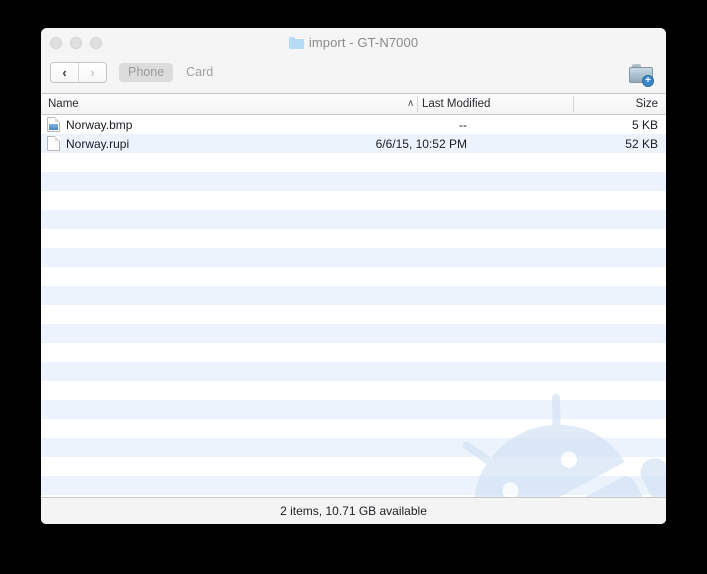 This screenshot has width=707, height=574. Describe the element at coordinates (353, 143) in the screenshot. I see `table-row: Norway.rupi 6/6/15, 10:52 PM 52 KB` at that location.